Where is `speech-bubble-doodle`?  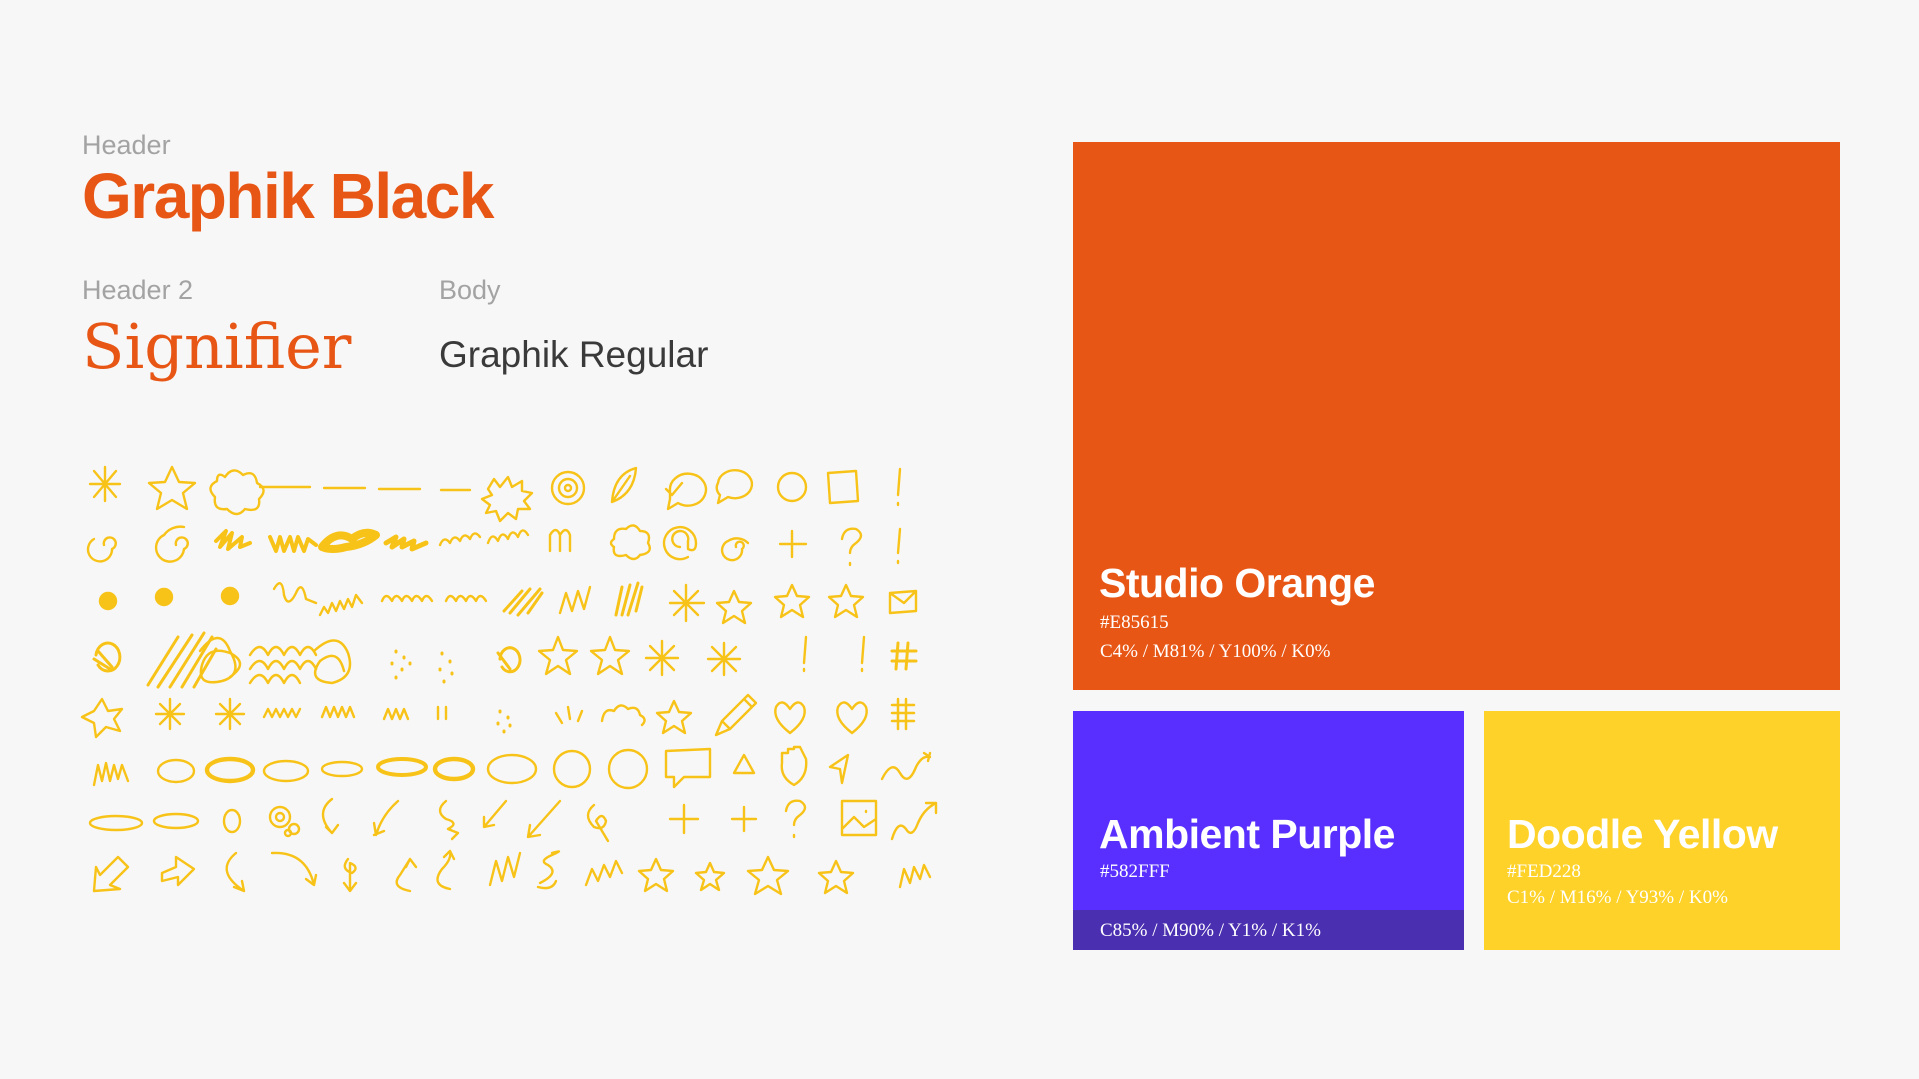 speech-bubble-doodle is located at coordinates (734, 487).